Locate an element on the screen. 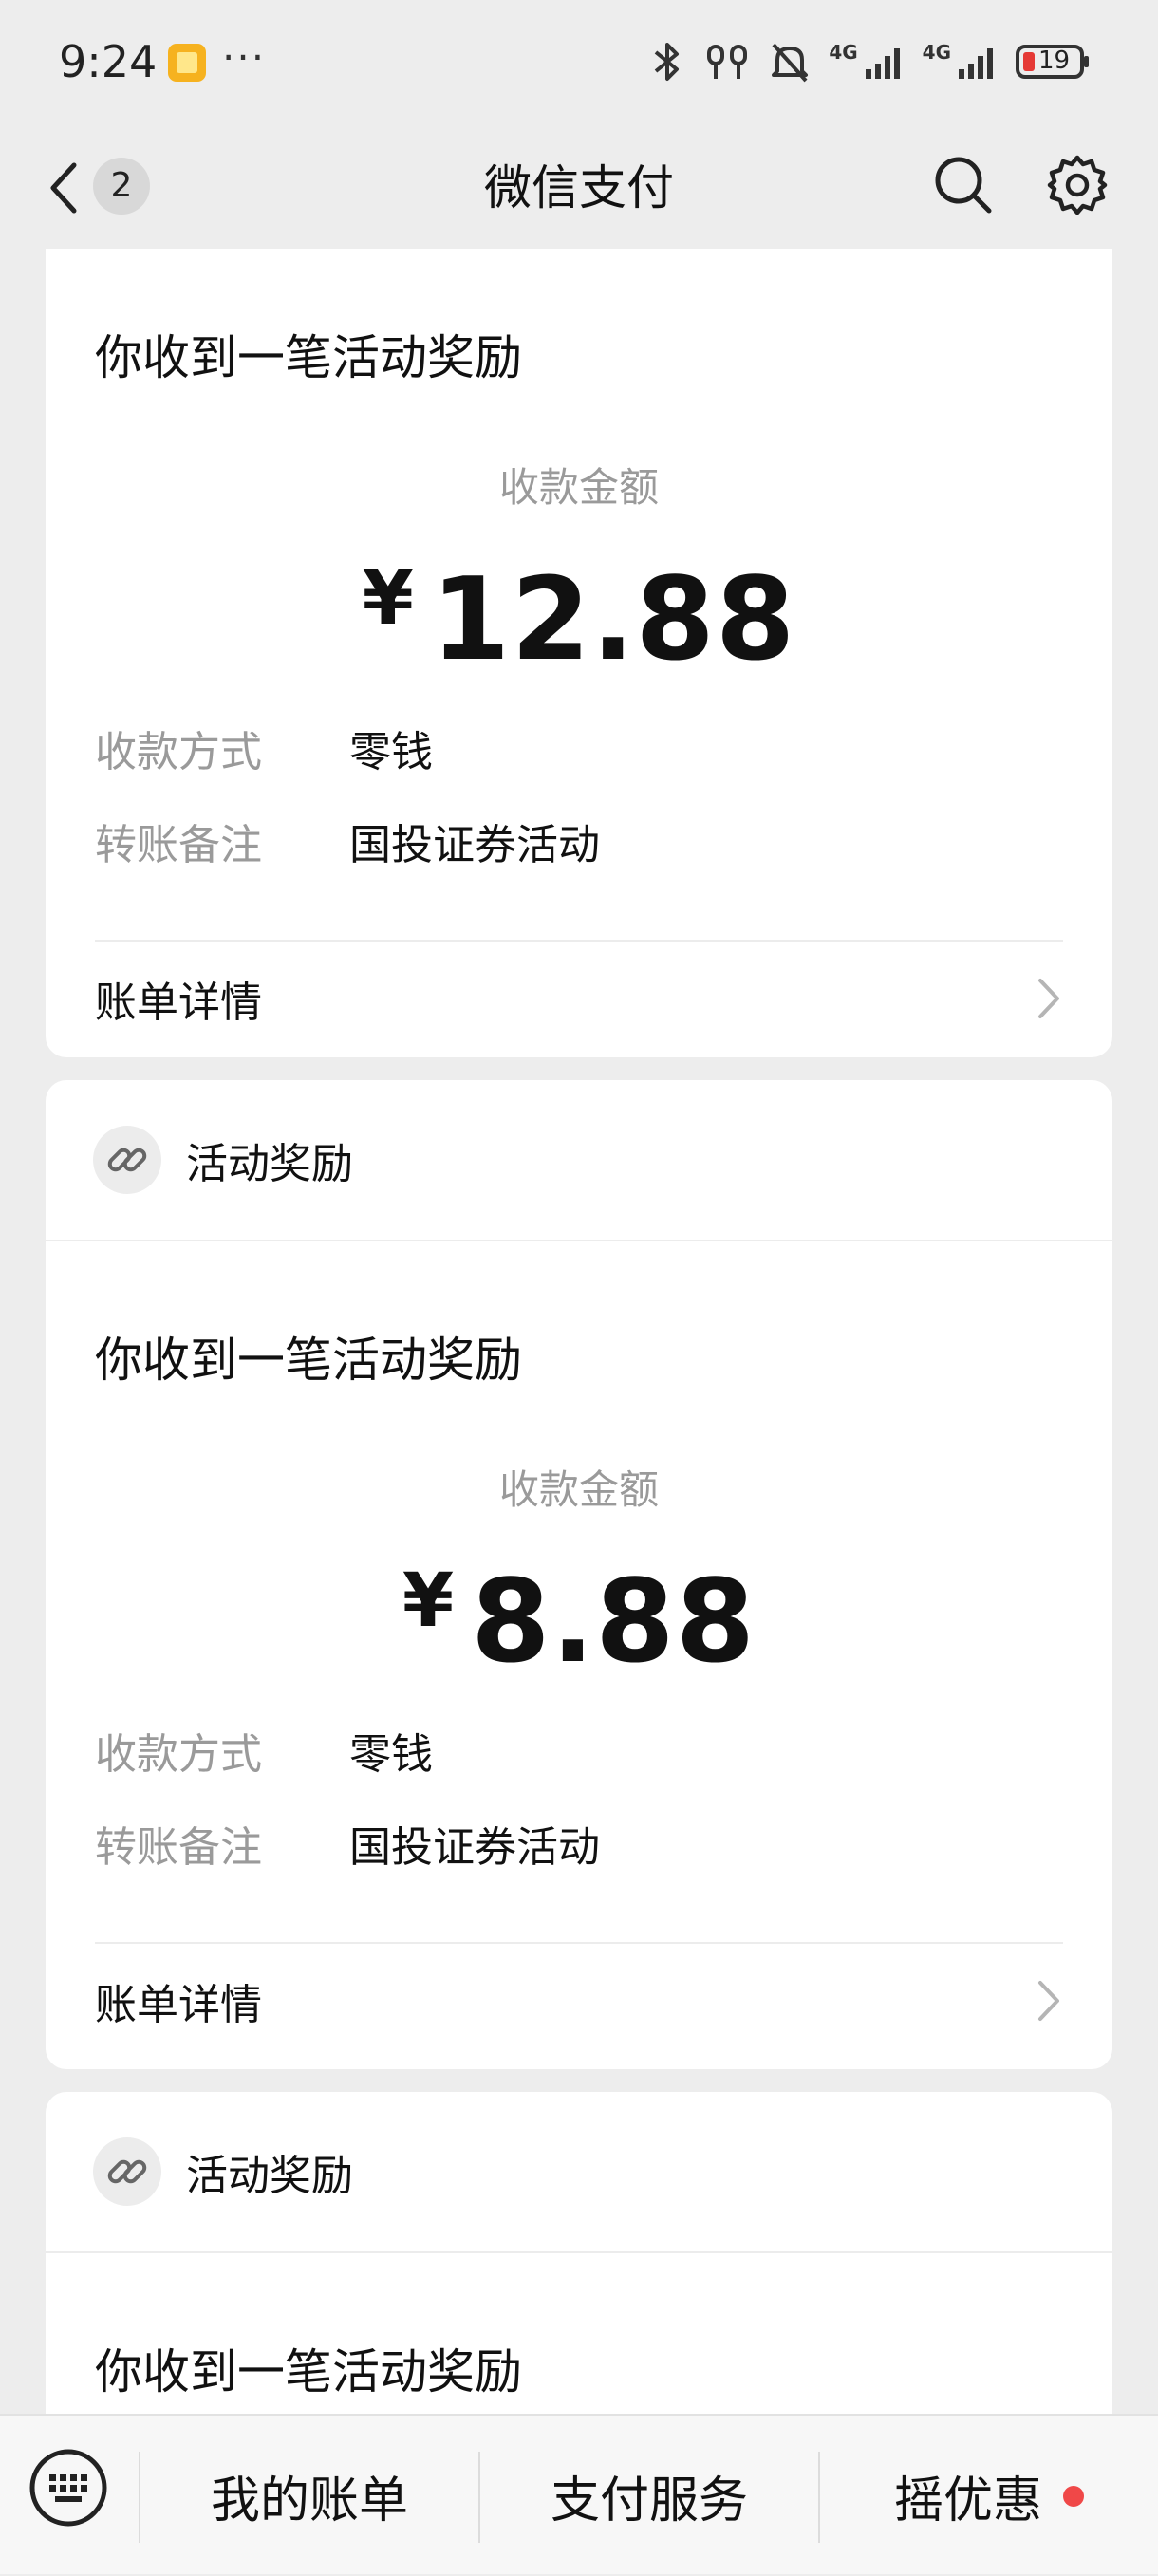 The image size is (1158, 2576). tab-shake-offers: 摇优惠 is located at coordinates (989, 2496).